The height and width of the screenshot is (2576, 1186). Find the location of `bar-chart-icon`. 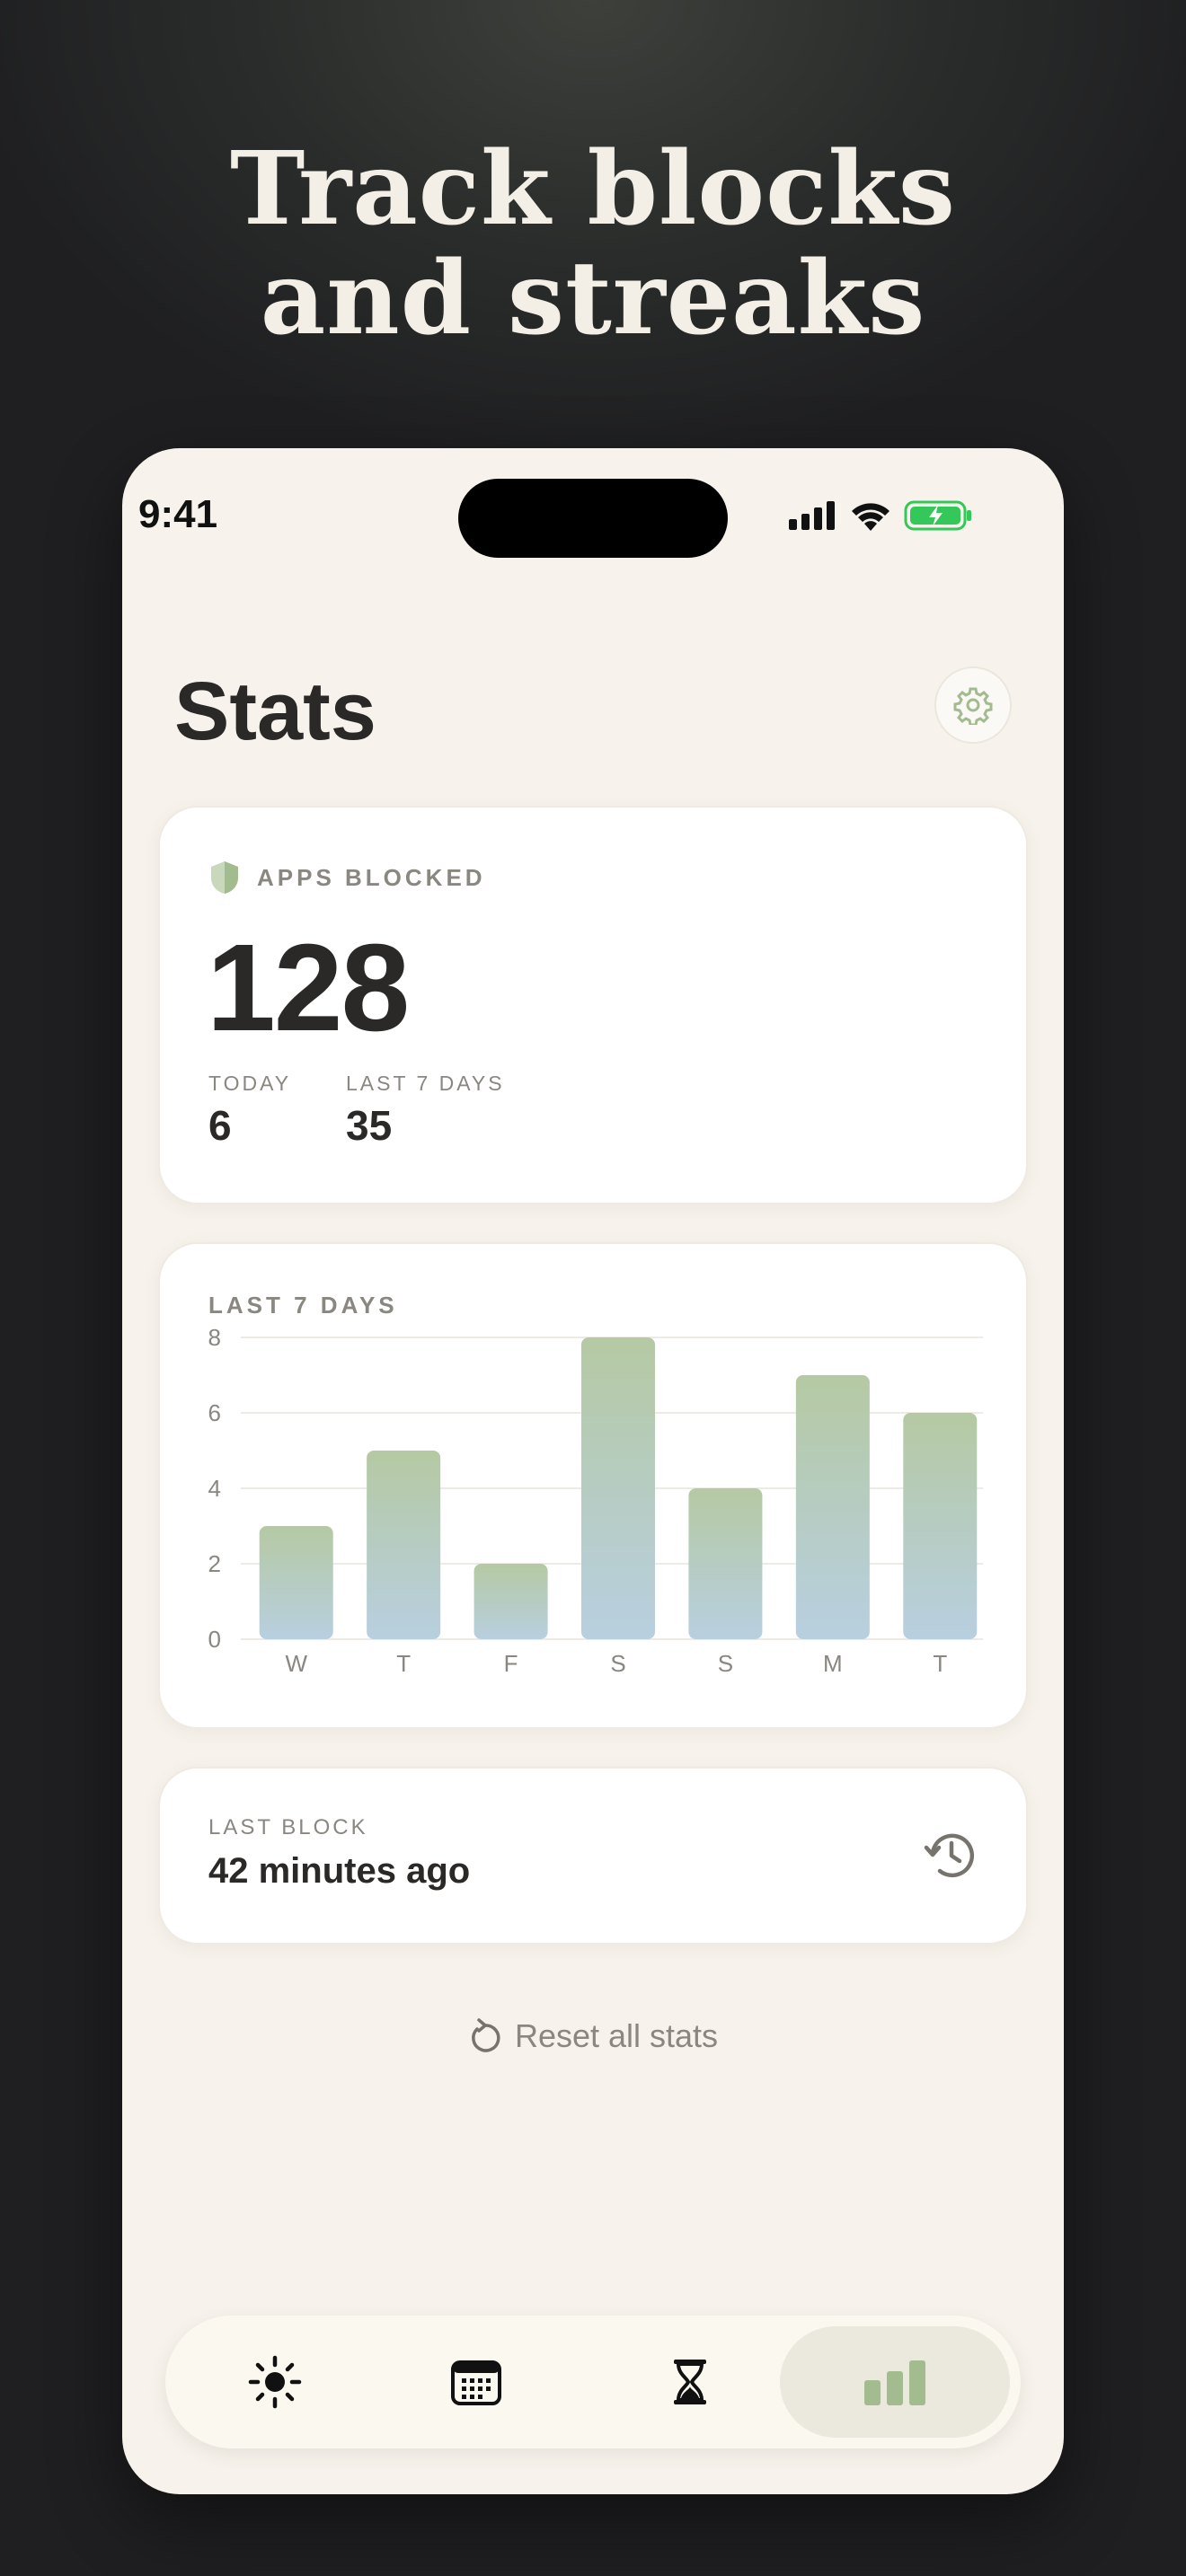

bar-chart-icon is located at coordinates (894, 2382).